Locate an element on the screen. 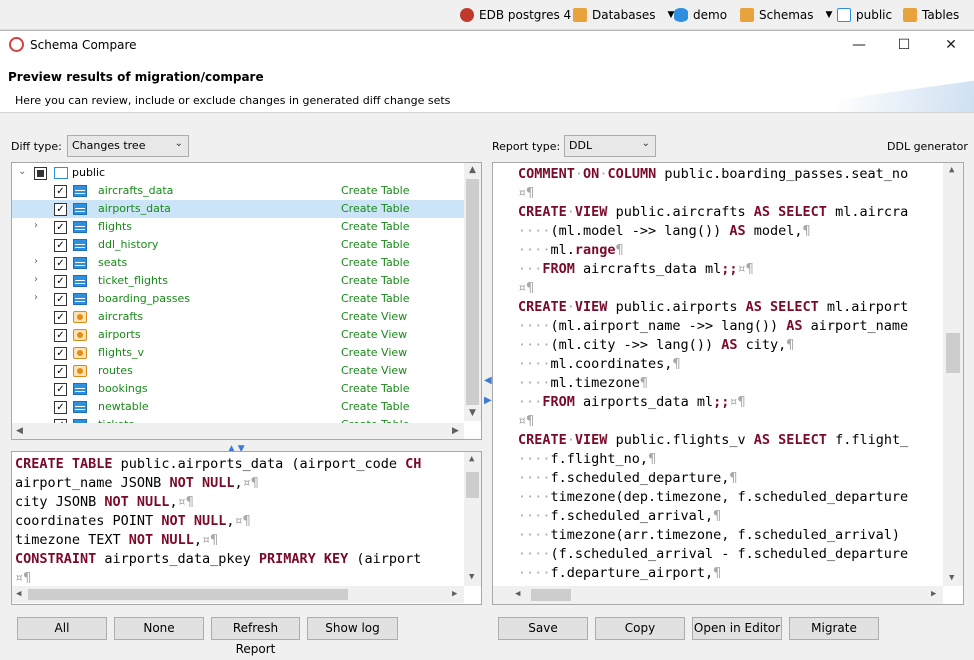  code-token: AS is located at coordinates (762, 440).